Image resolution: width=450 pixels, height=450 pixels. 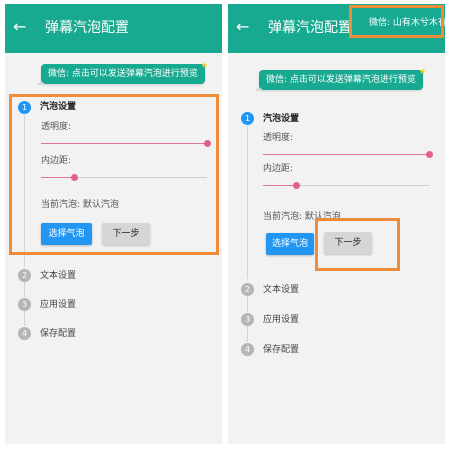 What do you see at coordinates (407, 23) in the screenshot?
I see `danmaku-bubble-text: 微信: 山有木兮木有枝` at bounding box center [407, 23].